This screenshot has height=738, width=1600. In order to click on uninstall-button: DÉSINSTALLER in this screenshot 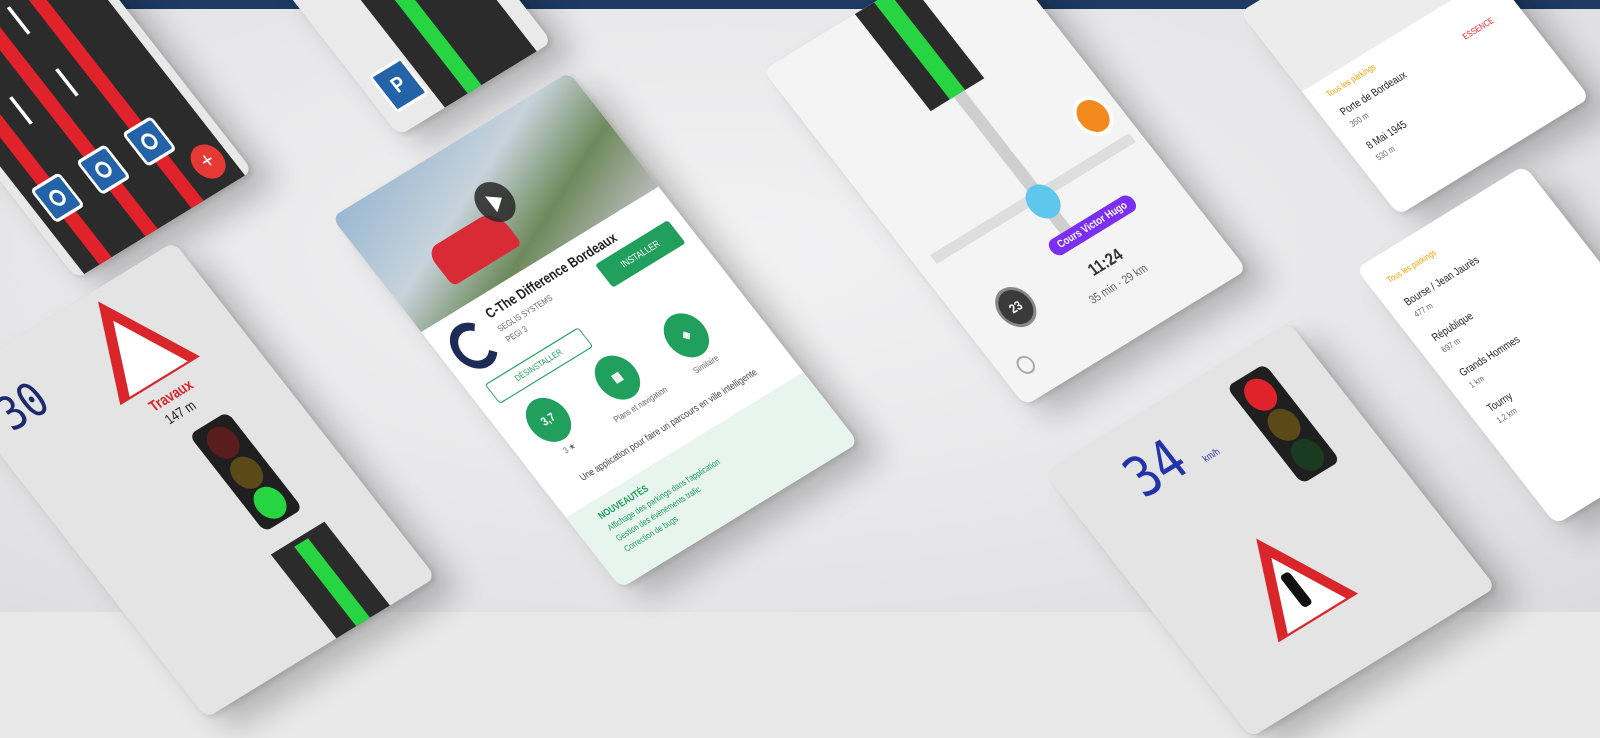, I will do `click(539, 365)`.